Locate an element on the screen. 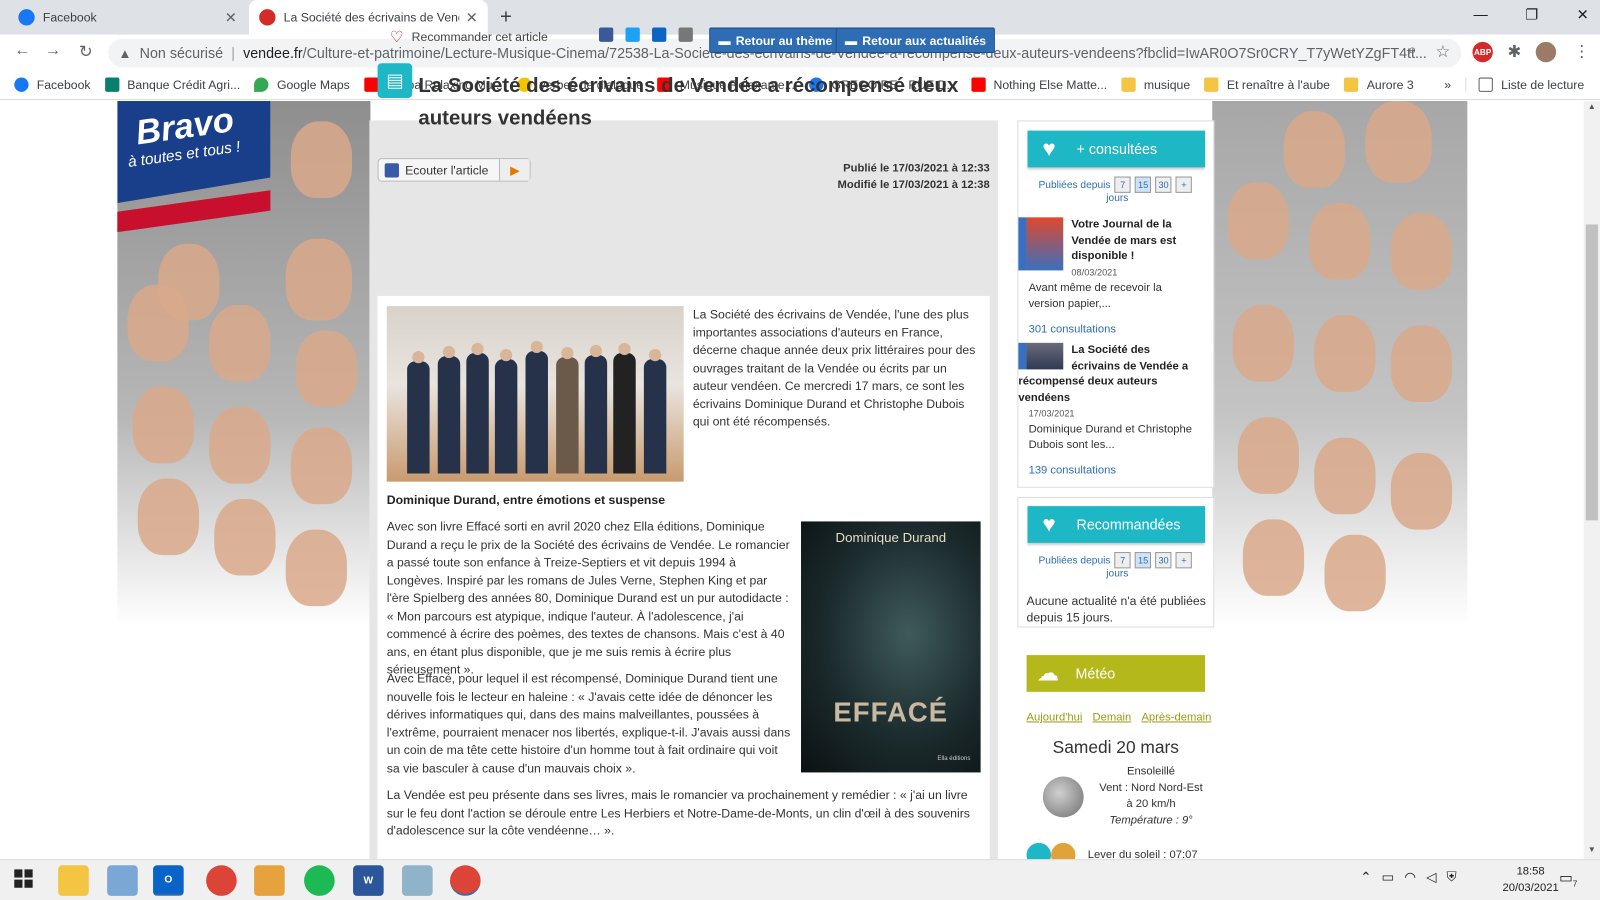 Image resolution: width=1600 pixels, height=900 pixels. reading-list-button: Liste de lecture is located at coordinates (1524, 84).